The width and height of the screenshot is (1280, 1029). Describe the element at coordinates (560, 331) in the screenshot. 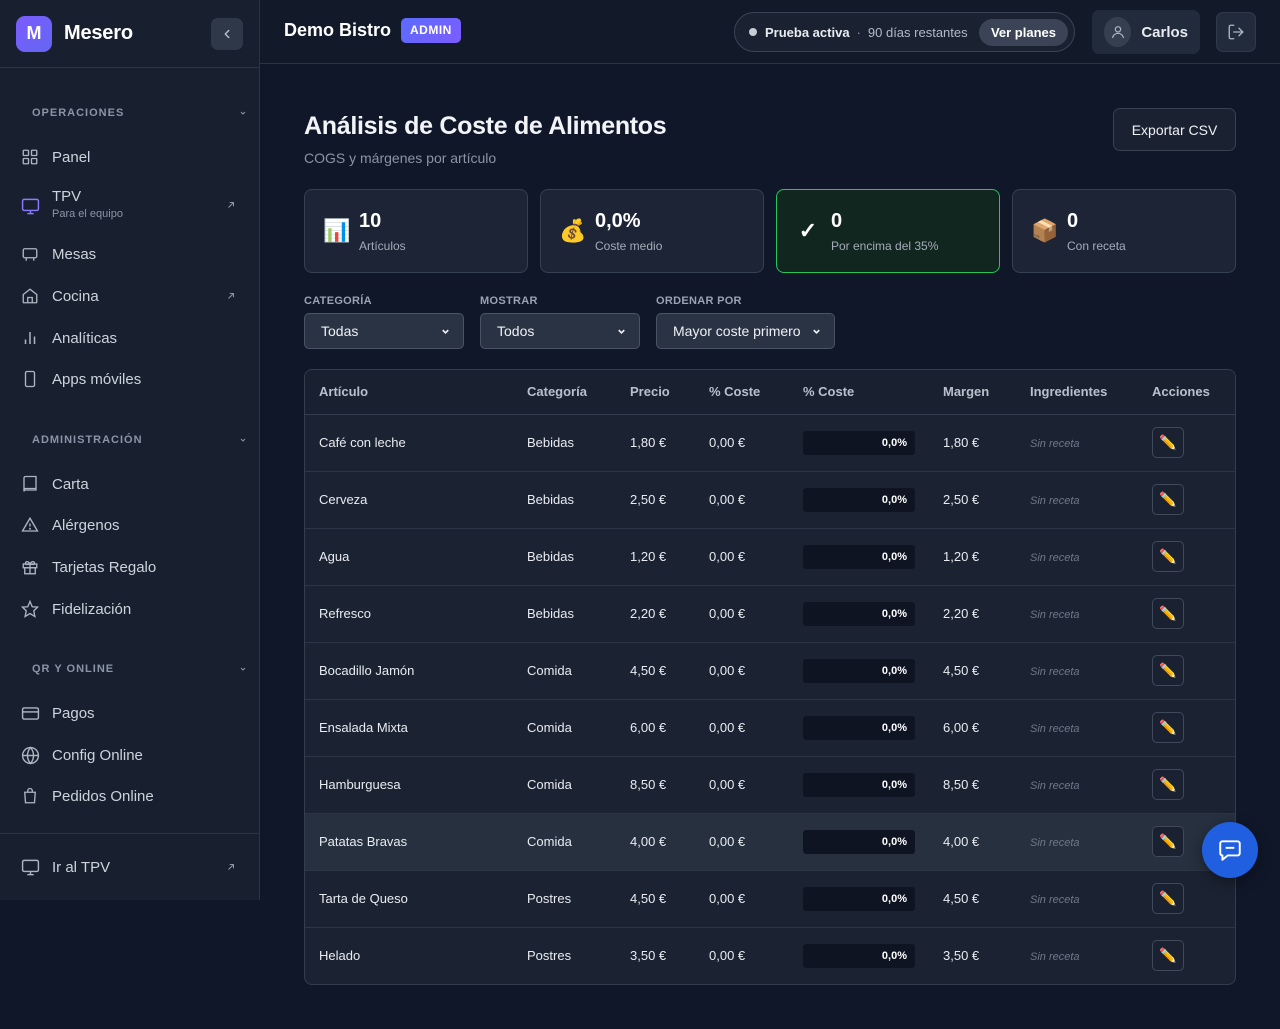

I see `show-select: Todos` at that location.